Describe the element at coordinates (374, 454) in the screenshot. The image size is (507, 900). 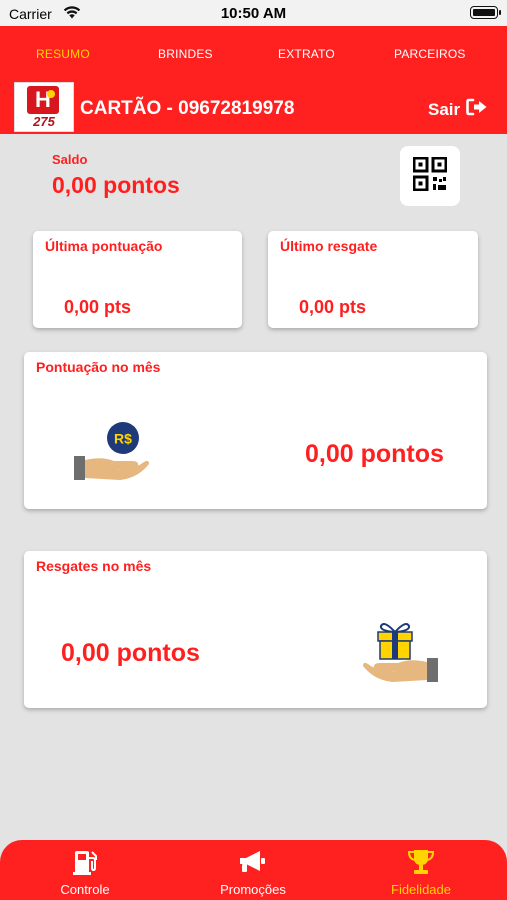
I see `month-points-value: 0,00 pontos` at that location.